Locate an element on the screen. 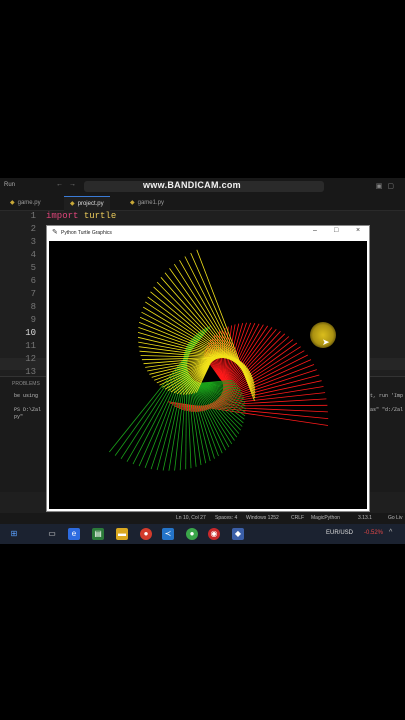  bandicam-icon: ◉ is located at coordinates (214, 534).